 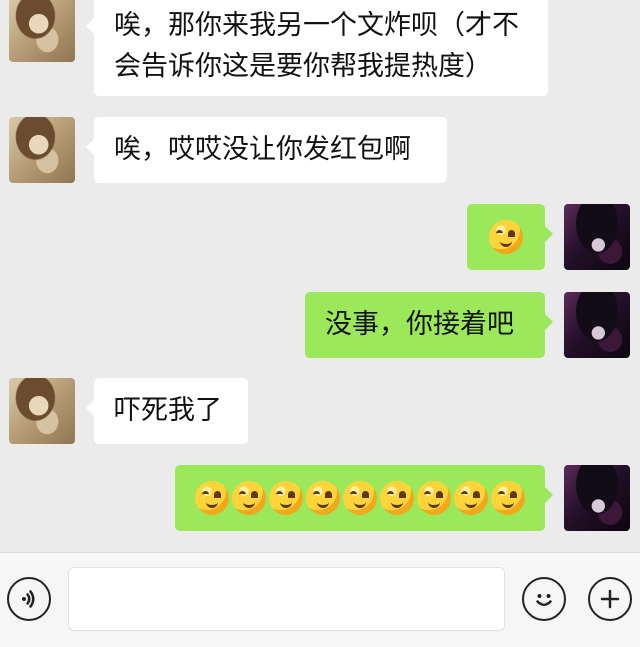 I want to click on message-input, so click(x=286, y=599).